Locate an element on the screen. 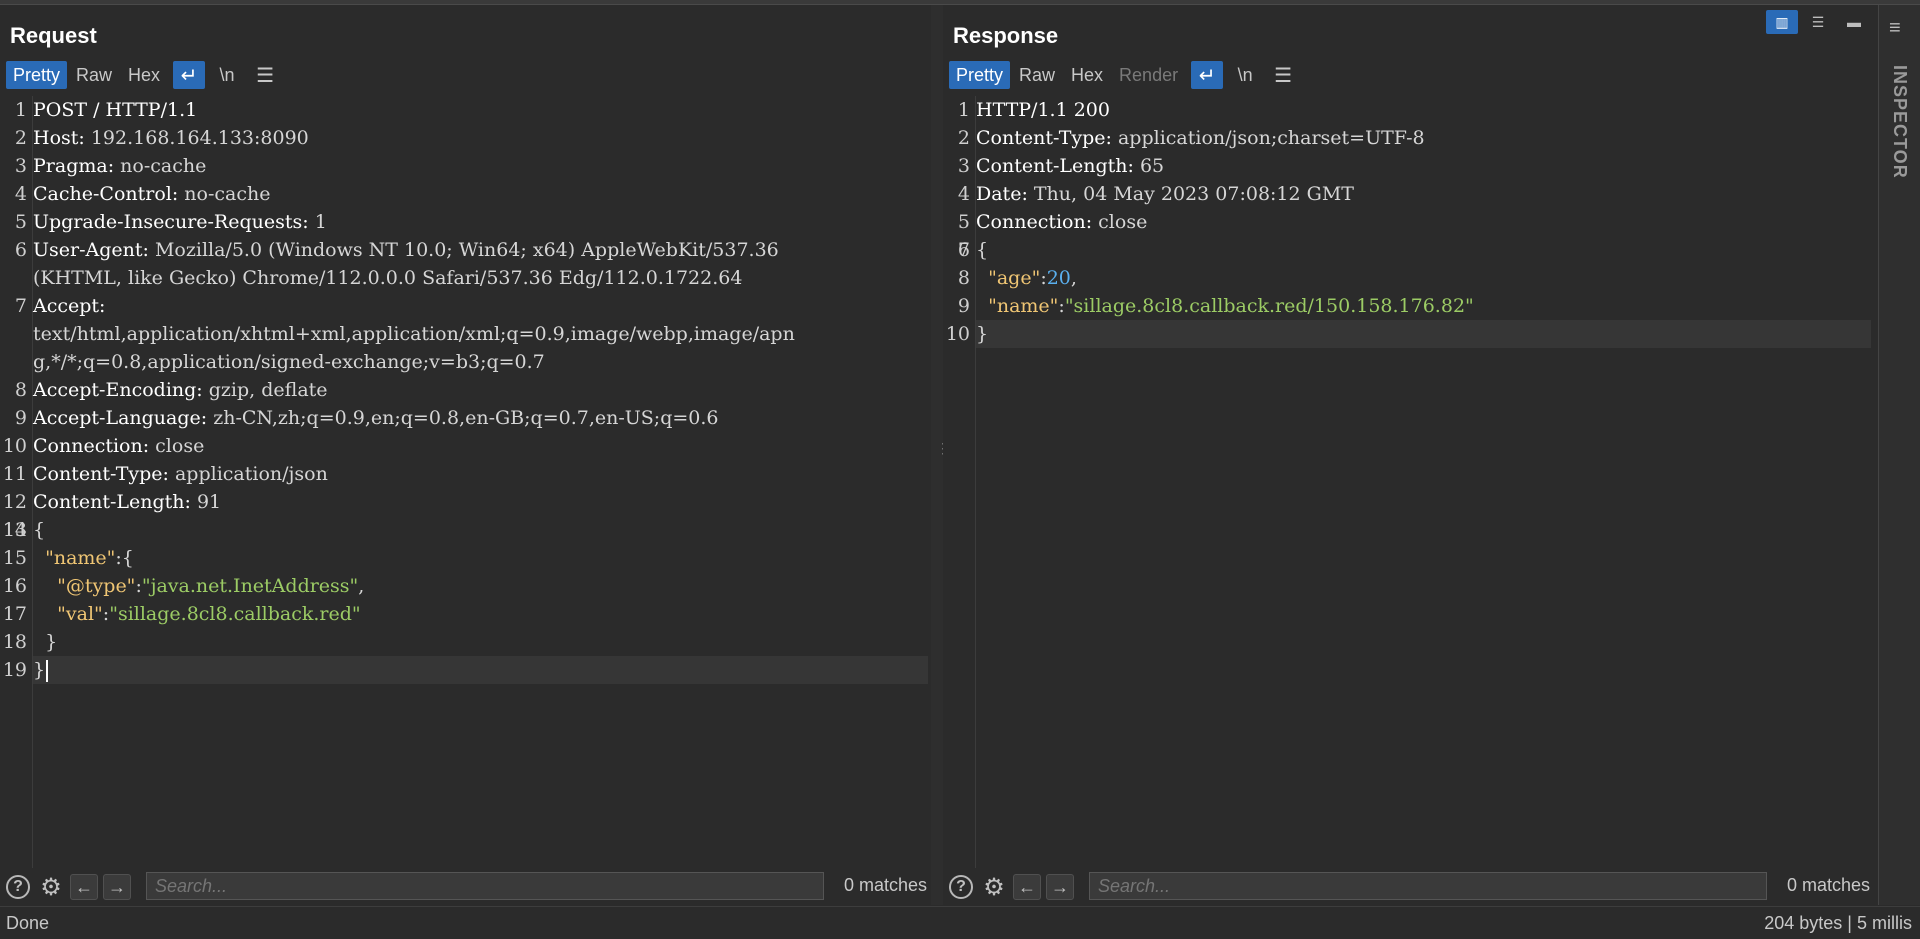 The image size is (1920, 939). code-line: 3 Content-Length: 65 is located at coordinates (1414, 166).